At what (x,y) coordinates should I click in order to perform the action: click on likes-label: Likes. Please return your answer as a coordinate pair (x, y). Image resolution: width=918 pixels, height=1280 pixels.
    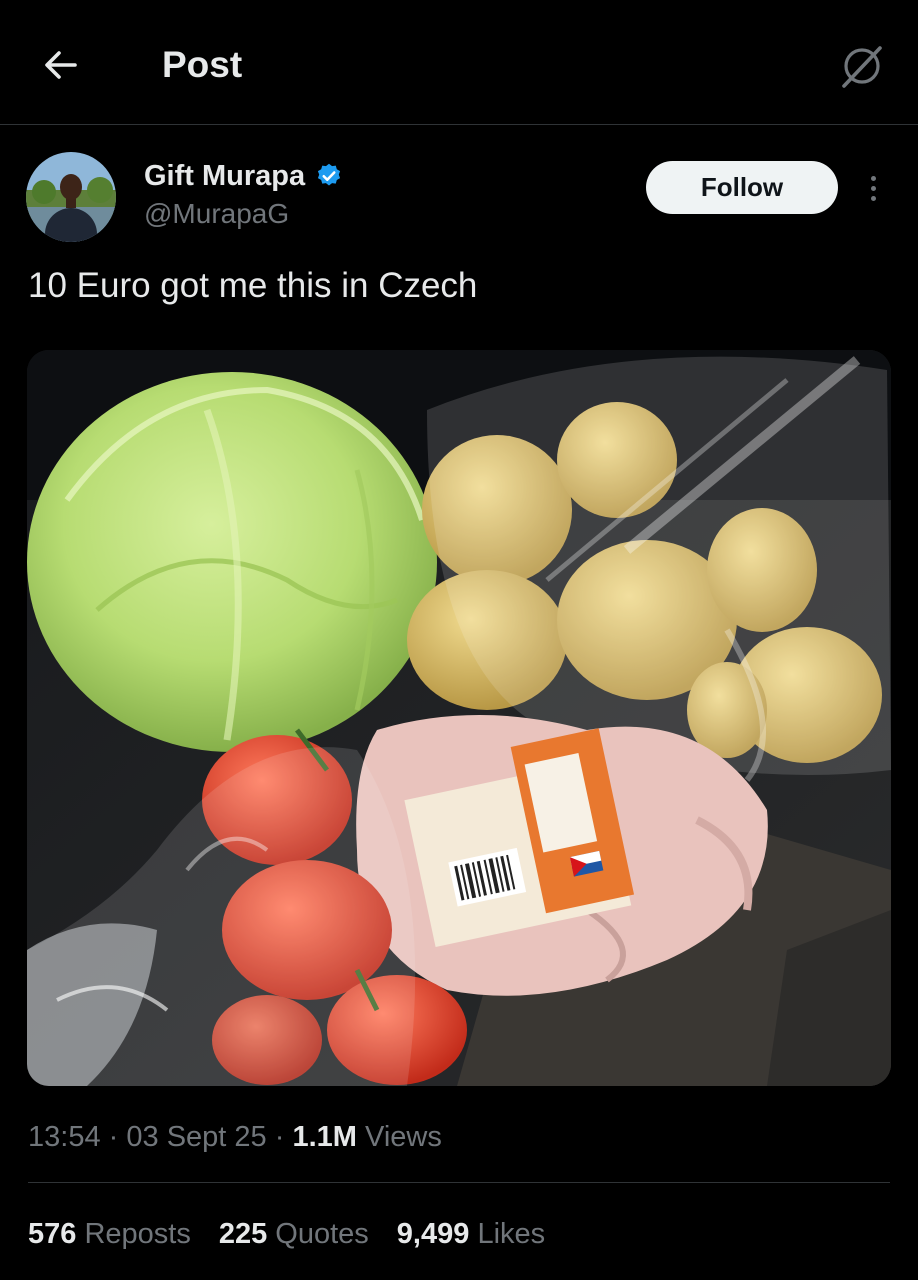
    Looking at the image, I should click on (511, 1234).